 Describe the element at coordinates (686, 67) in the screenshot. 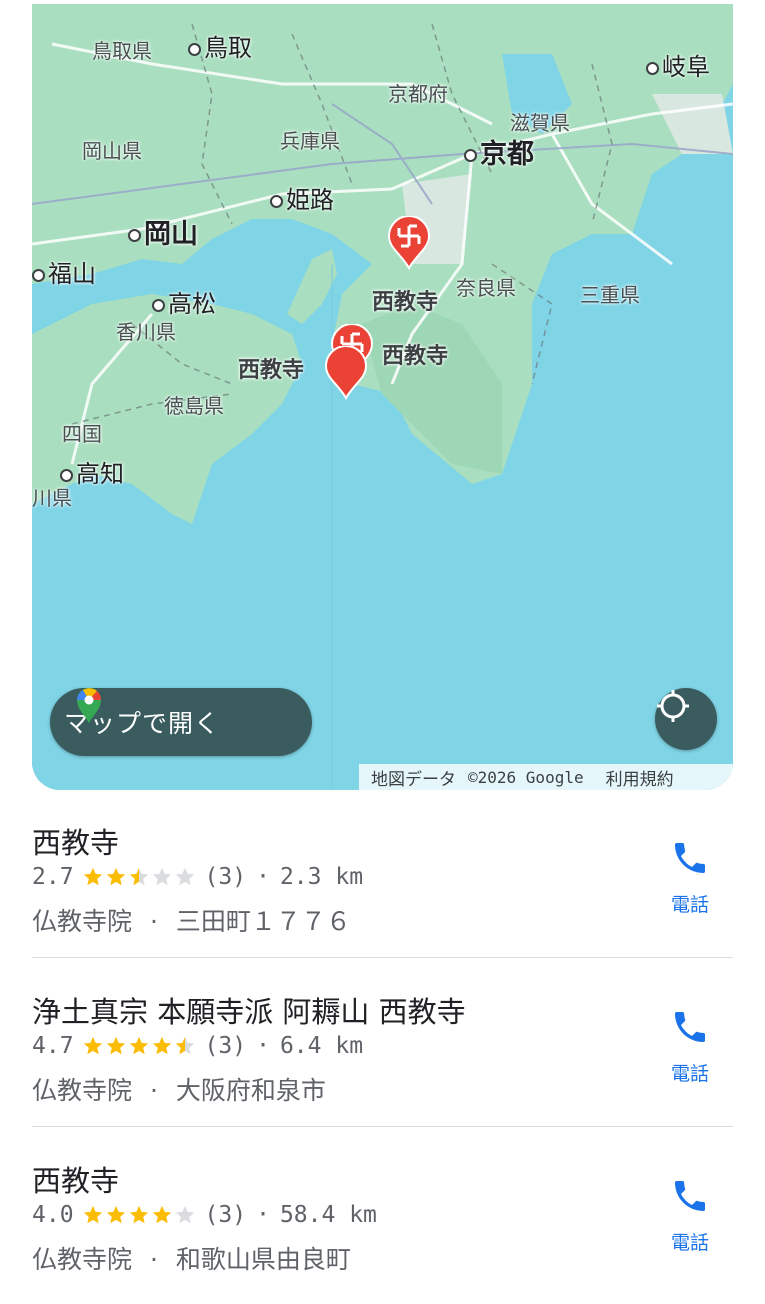

I see `map-label-gifu-text: 岐阜` at that location.